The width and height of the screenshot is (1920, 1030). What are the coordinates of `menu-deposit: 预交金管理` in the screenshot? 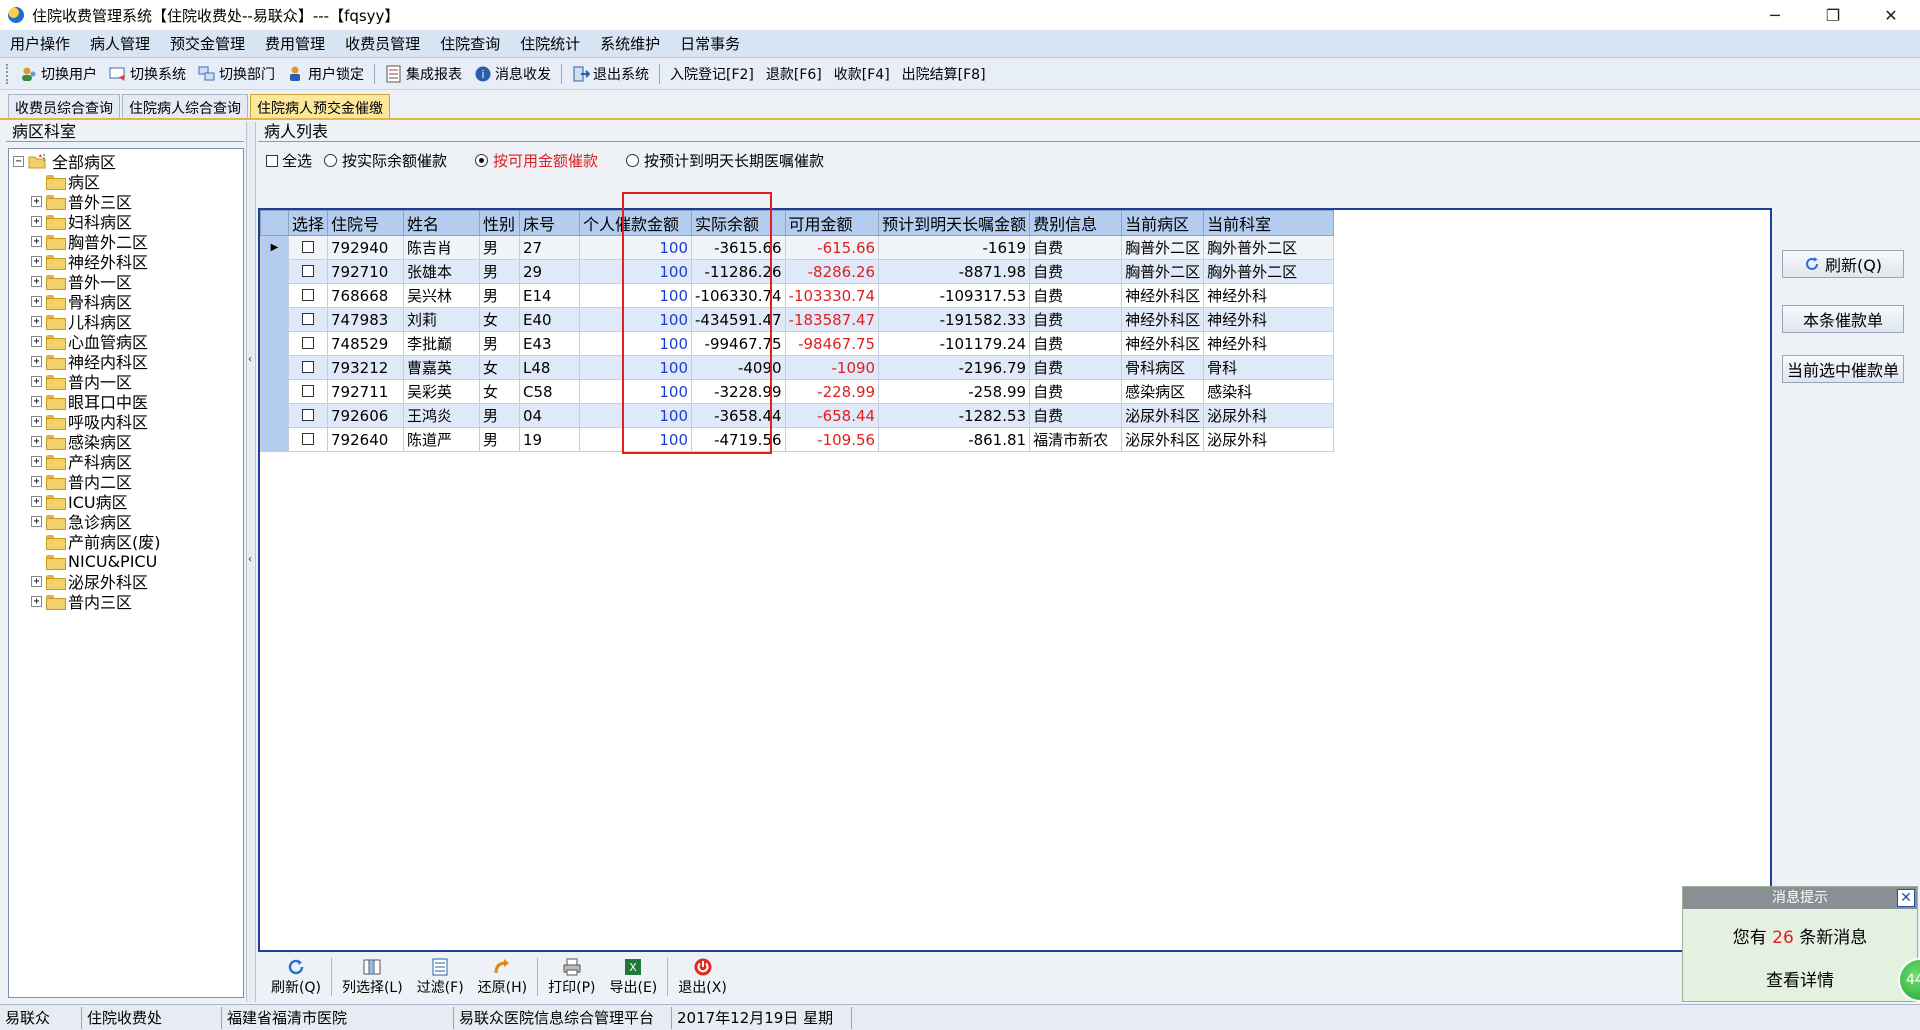 It's located at (207, 43).